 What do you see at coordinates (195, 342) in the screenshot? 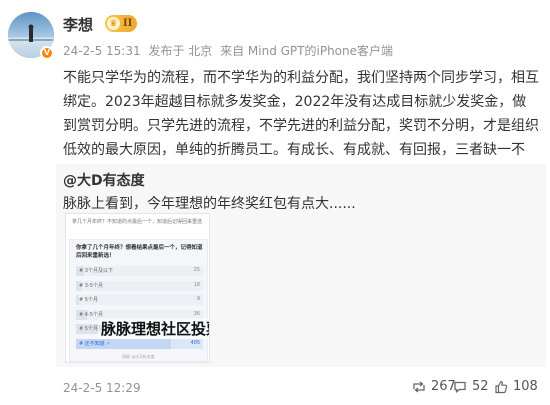
I see `vote-option-count: 405` at bounding box center [195, 342].